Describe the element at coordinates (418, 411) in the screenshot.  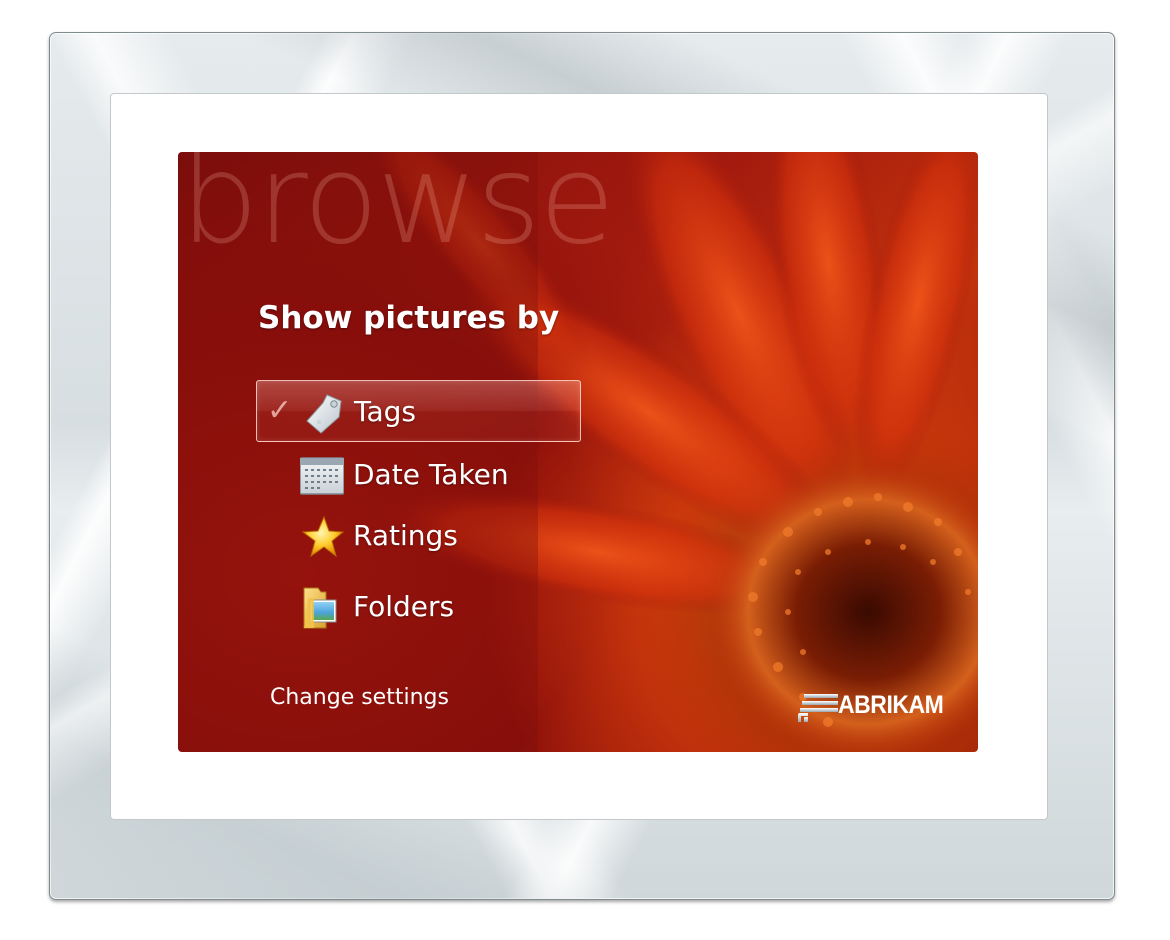
I see `menu-item-tags: ✓ Tags` at that location.